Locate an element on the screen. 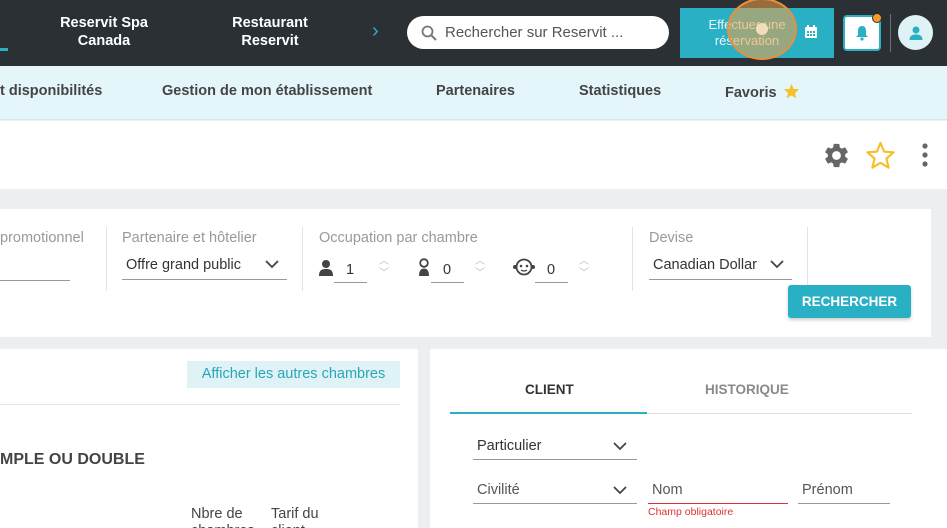 The image size is (947, 528). make-reservation-label: Effectuer une réservation is located at coordinates (747, 32).